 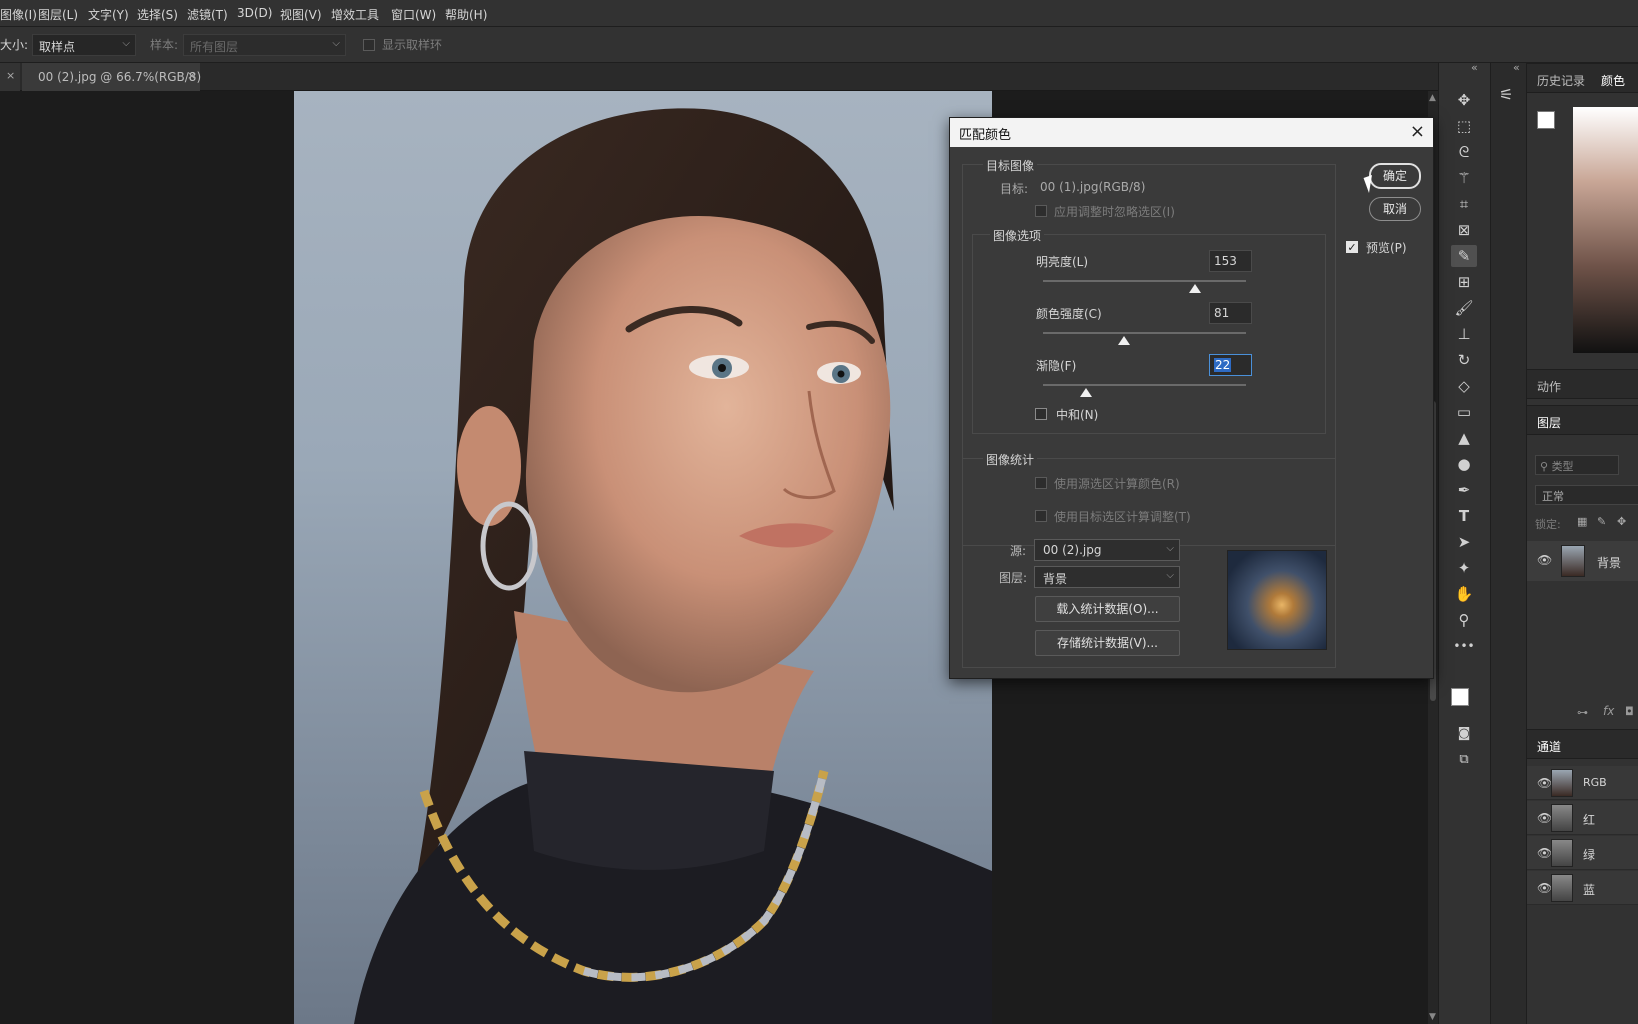 I want to click on path-selection-tool-icon: ➤, so click(x=1464, y=542).